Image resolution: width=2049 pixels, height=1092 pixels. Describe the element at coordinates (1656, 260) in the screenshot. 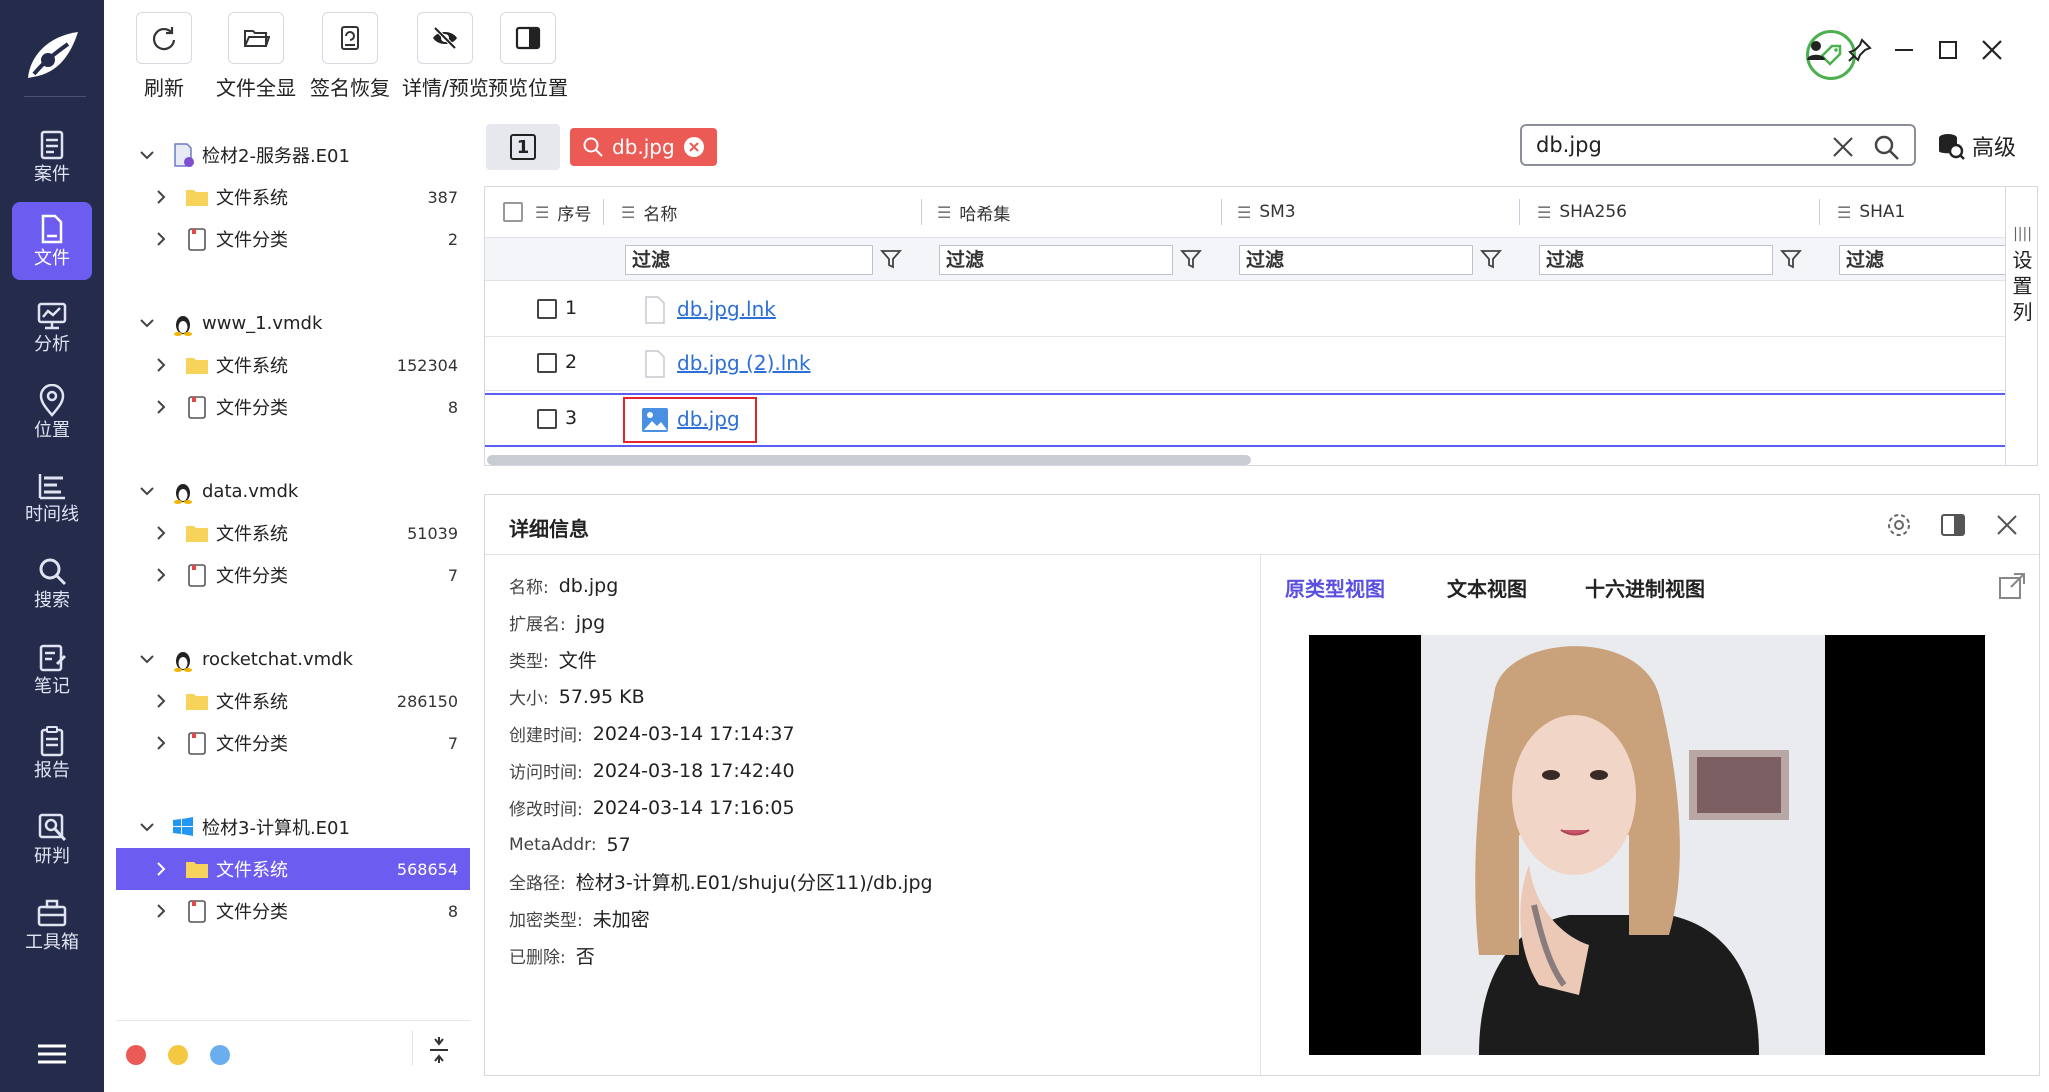

I see `filter-sha256-input: 过滤` at that location.